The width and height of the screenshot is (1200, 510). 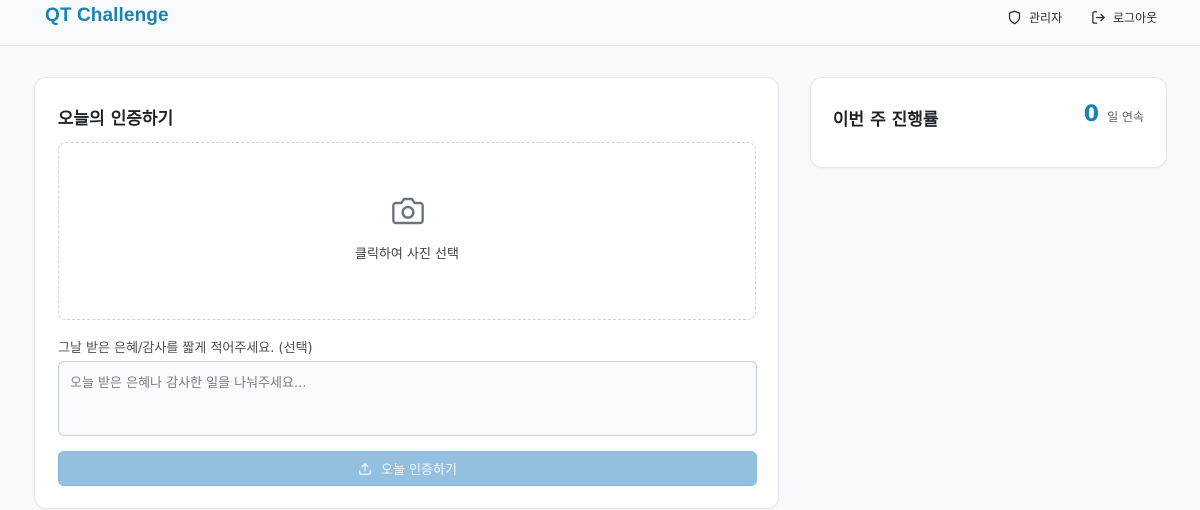 What do you see at coordinates (107, 16) in the screenshot?
I see `app-logo: QT Challenge` at bounding box center [107, 16].